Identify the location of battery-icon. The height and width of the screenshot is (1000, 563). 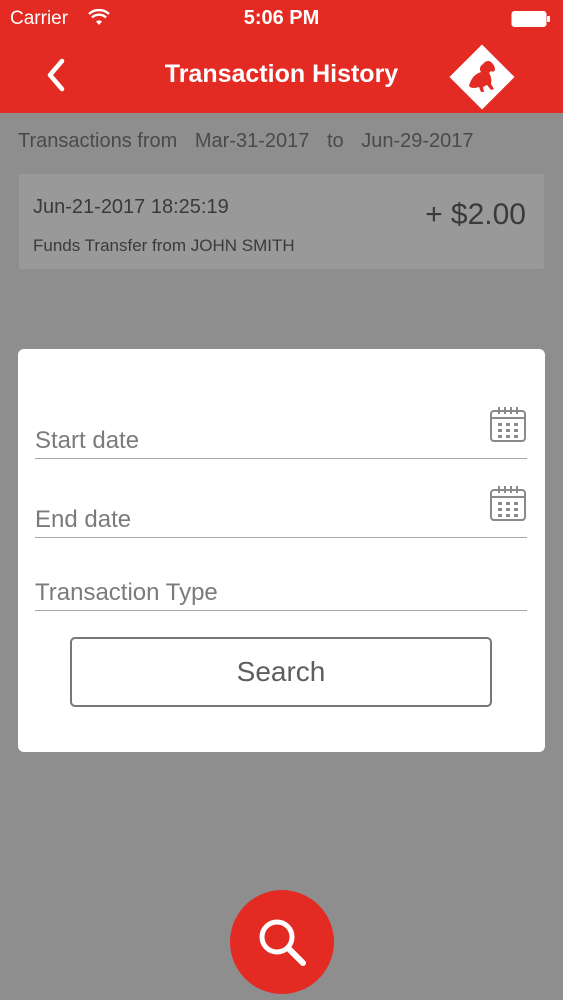
(530, 19).